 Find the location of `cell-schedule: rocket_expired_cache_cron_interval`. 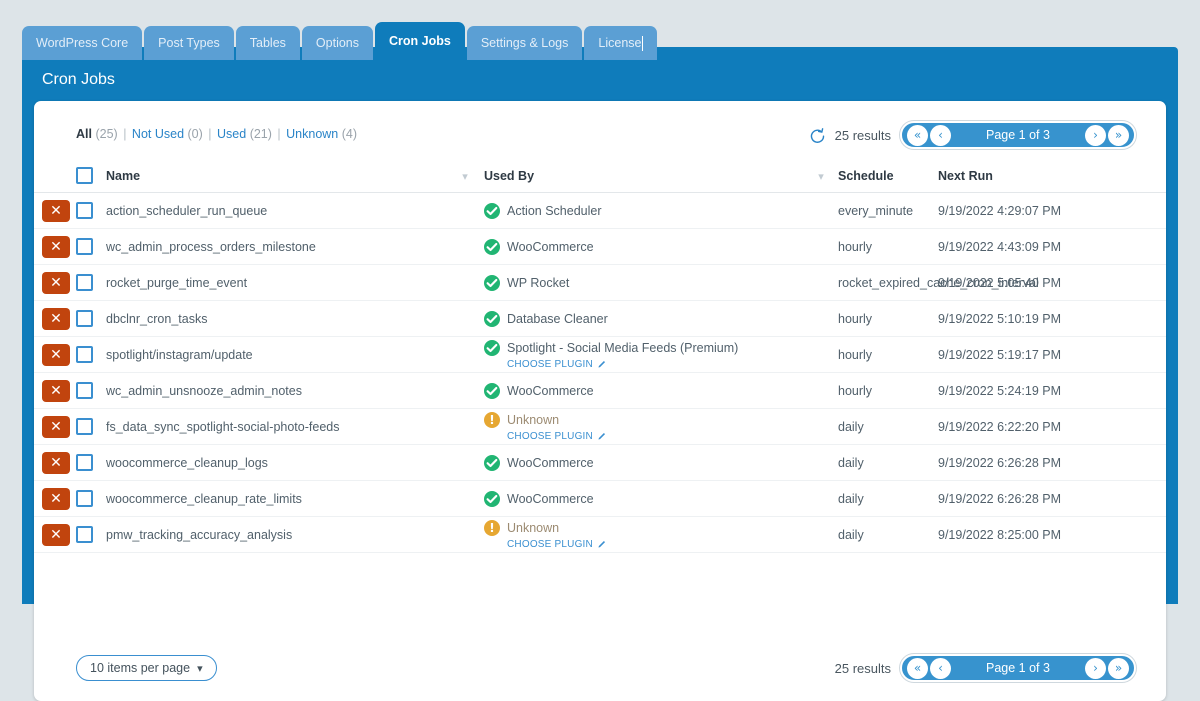

cell-schedule: rocket_expired_cache_cron_interval is located at coordinates (938, 283).